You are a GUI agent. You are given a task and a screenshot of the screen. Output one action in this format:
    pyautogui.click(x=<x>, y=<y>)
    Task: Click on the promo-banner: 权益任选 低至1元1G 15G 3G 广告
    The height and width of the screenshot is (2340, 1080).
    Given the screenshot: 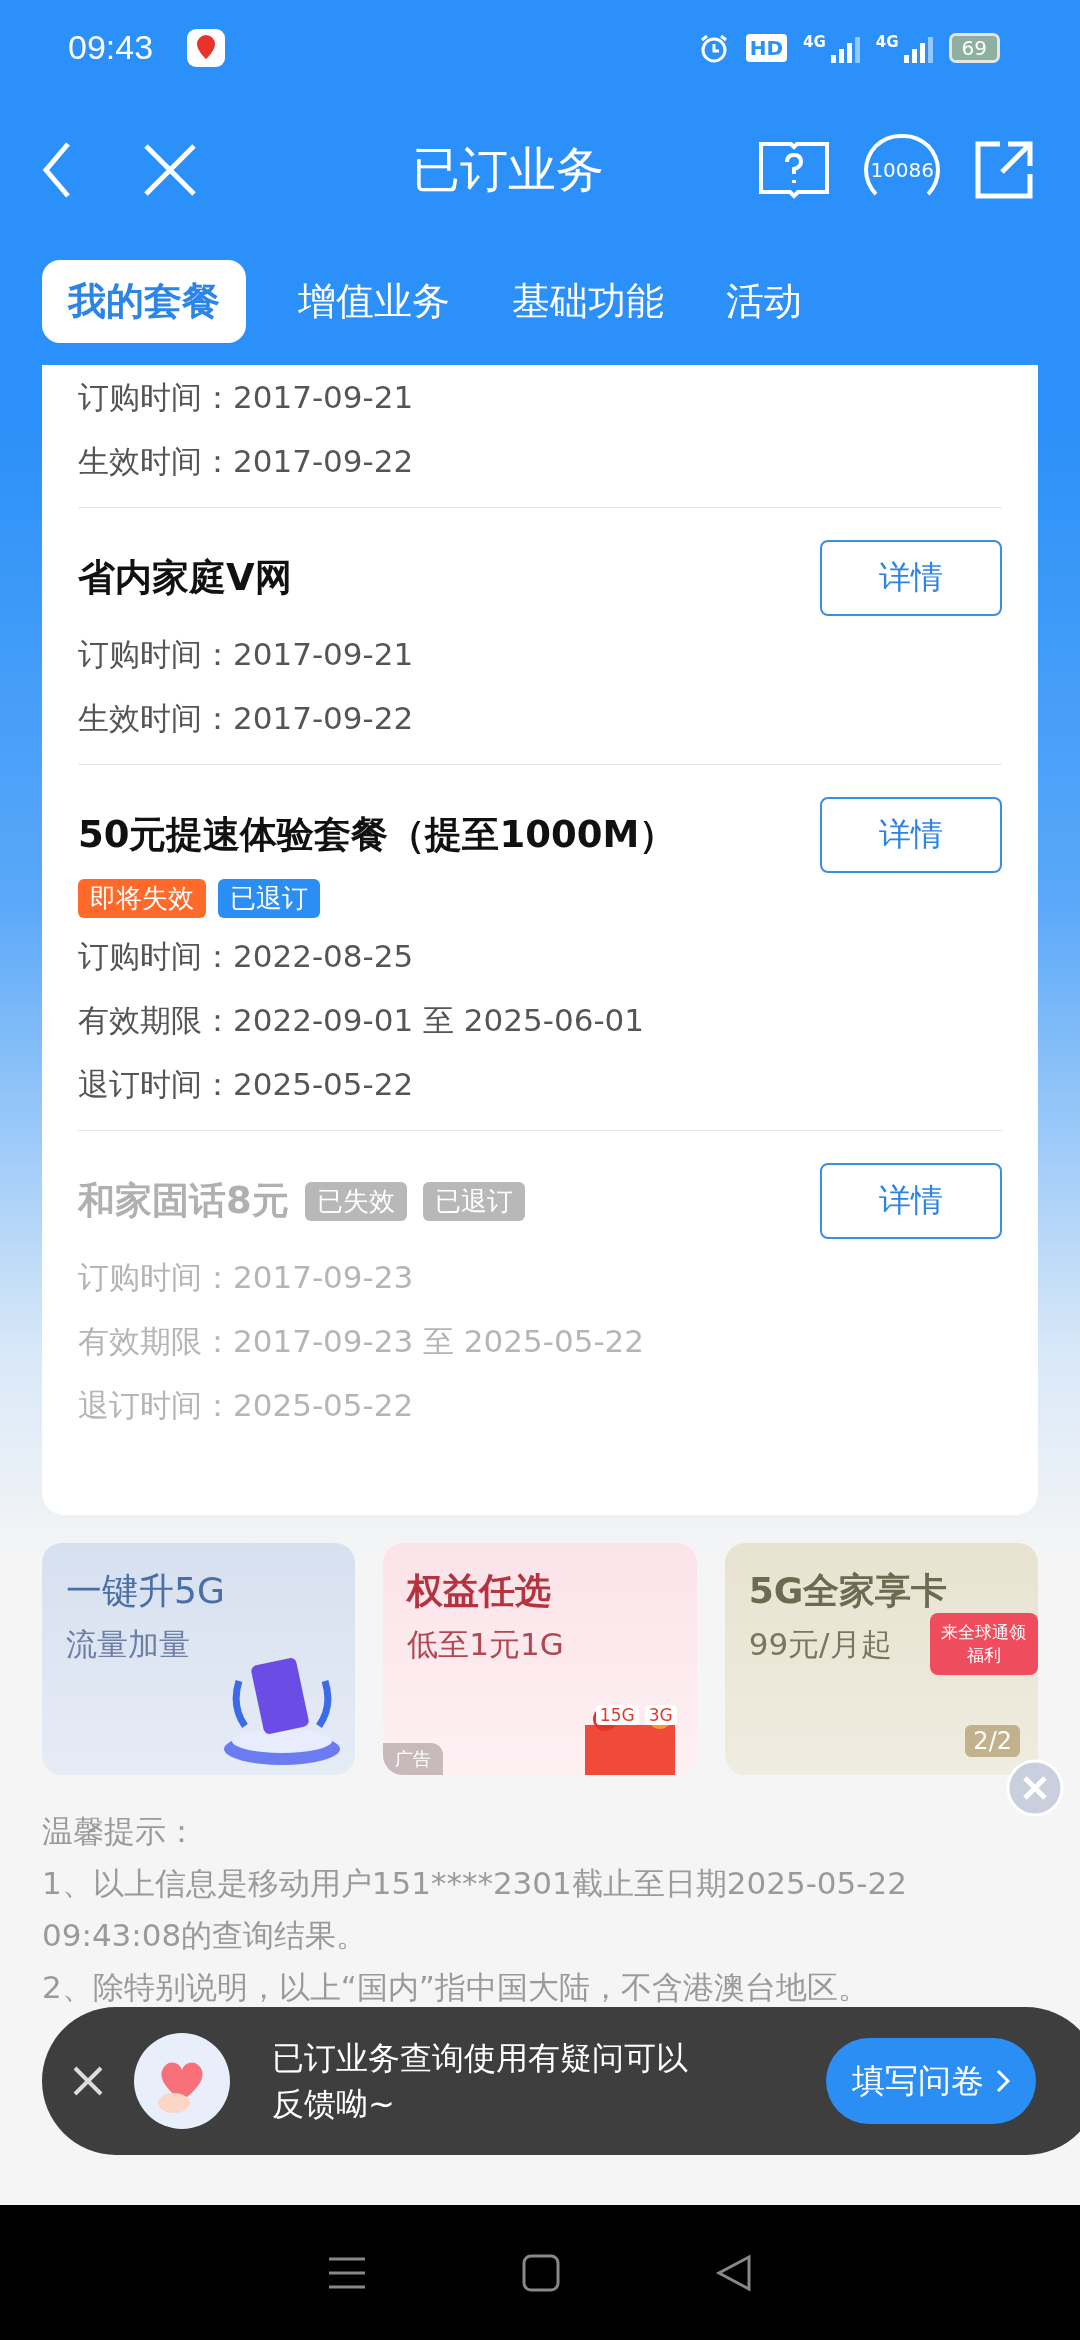 What is the action you would take?
    pyautogui.click(x=540, y=1659)
    